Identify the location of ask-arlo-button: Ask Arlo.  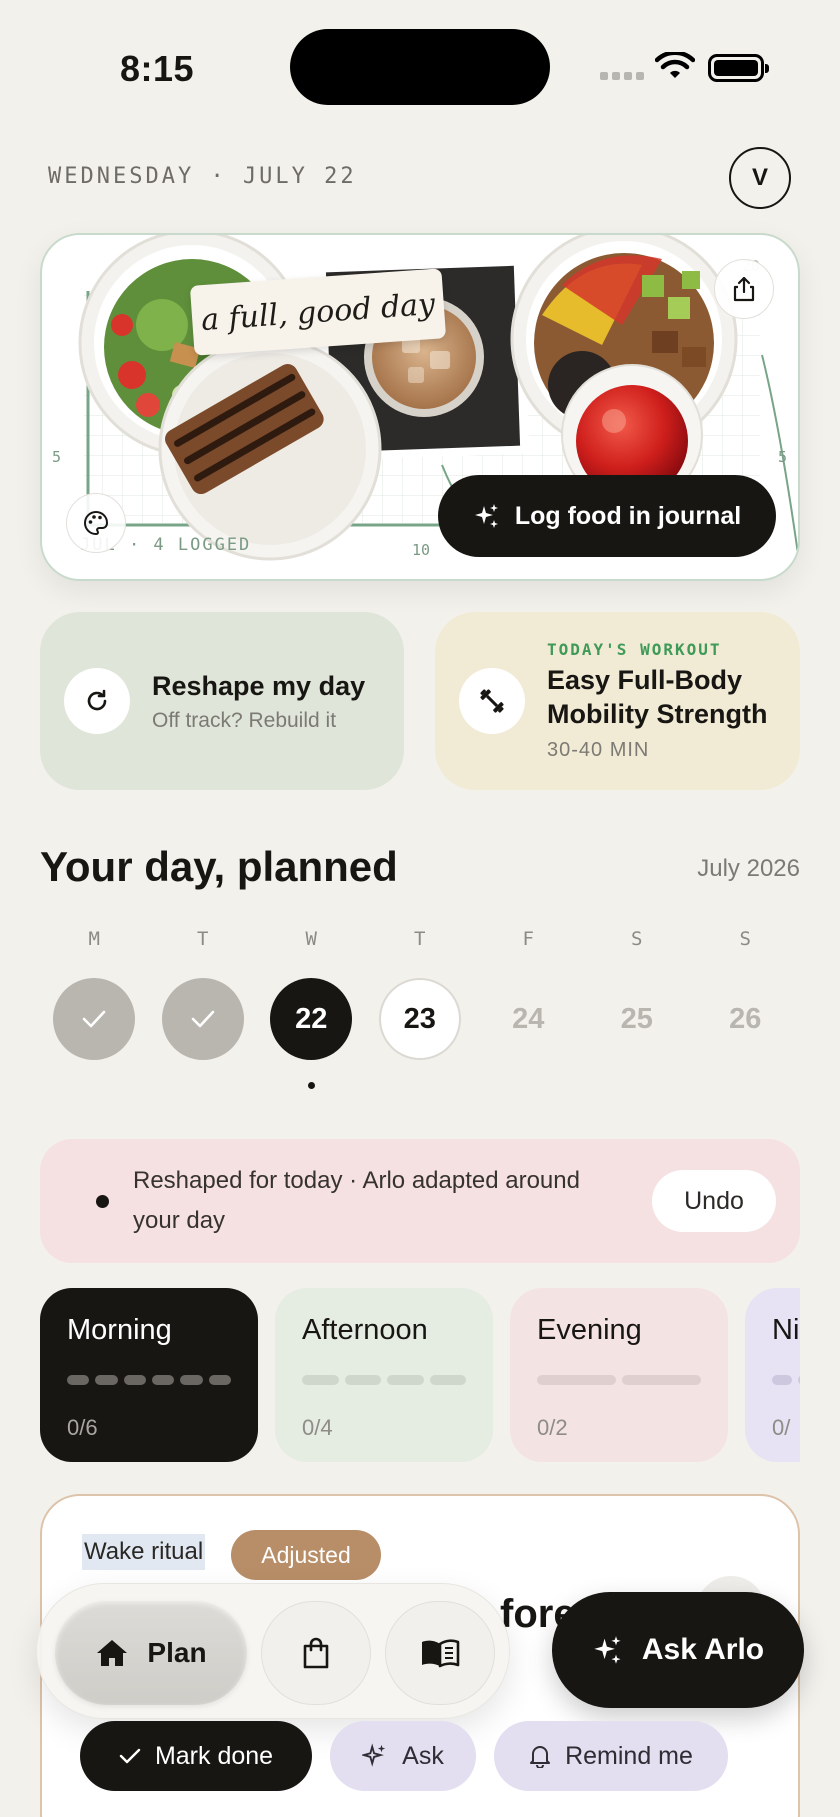
(678, 1650).